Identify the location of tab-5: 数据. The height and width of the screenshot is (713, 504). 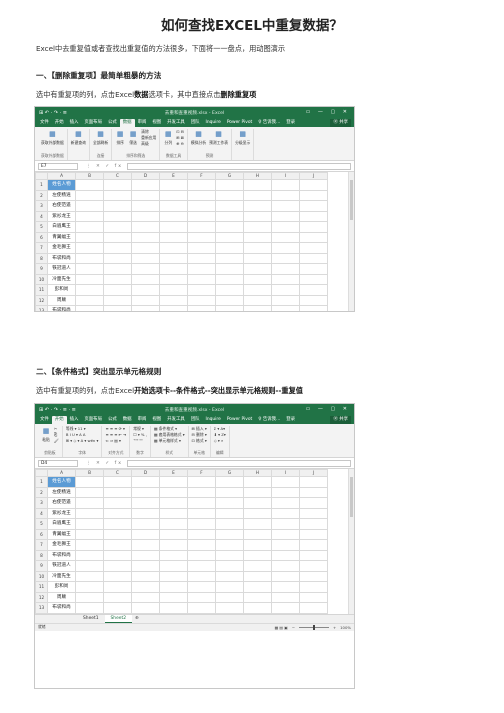
(127, 420).